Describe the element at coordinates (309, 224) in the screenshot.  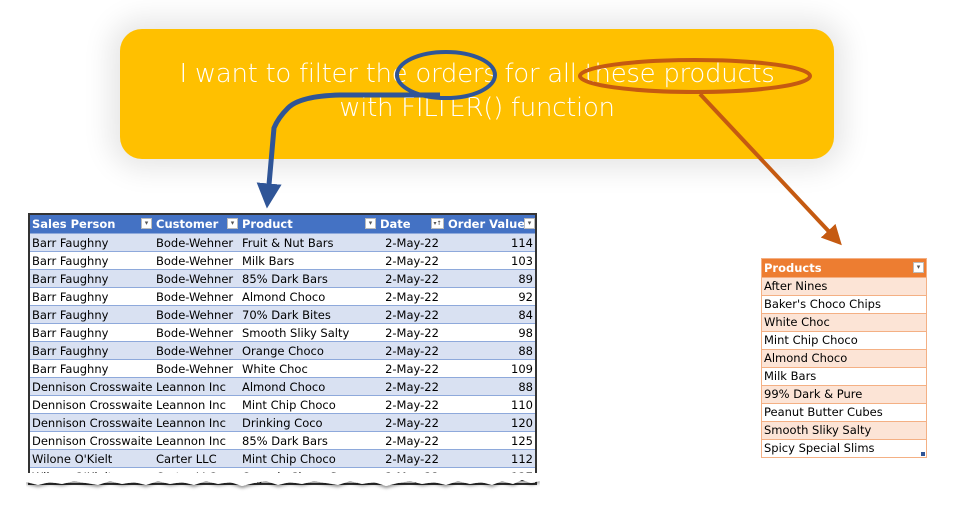
I see `column-header-product: Product ▾` at that location.